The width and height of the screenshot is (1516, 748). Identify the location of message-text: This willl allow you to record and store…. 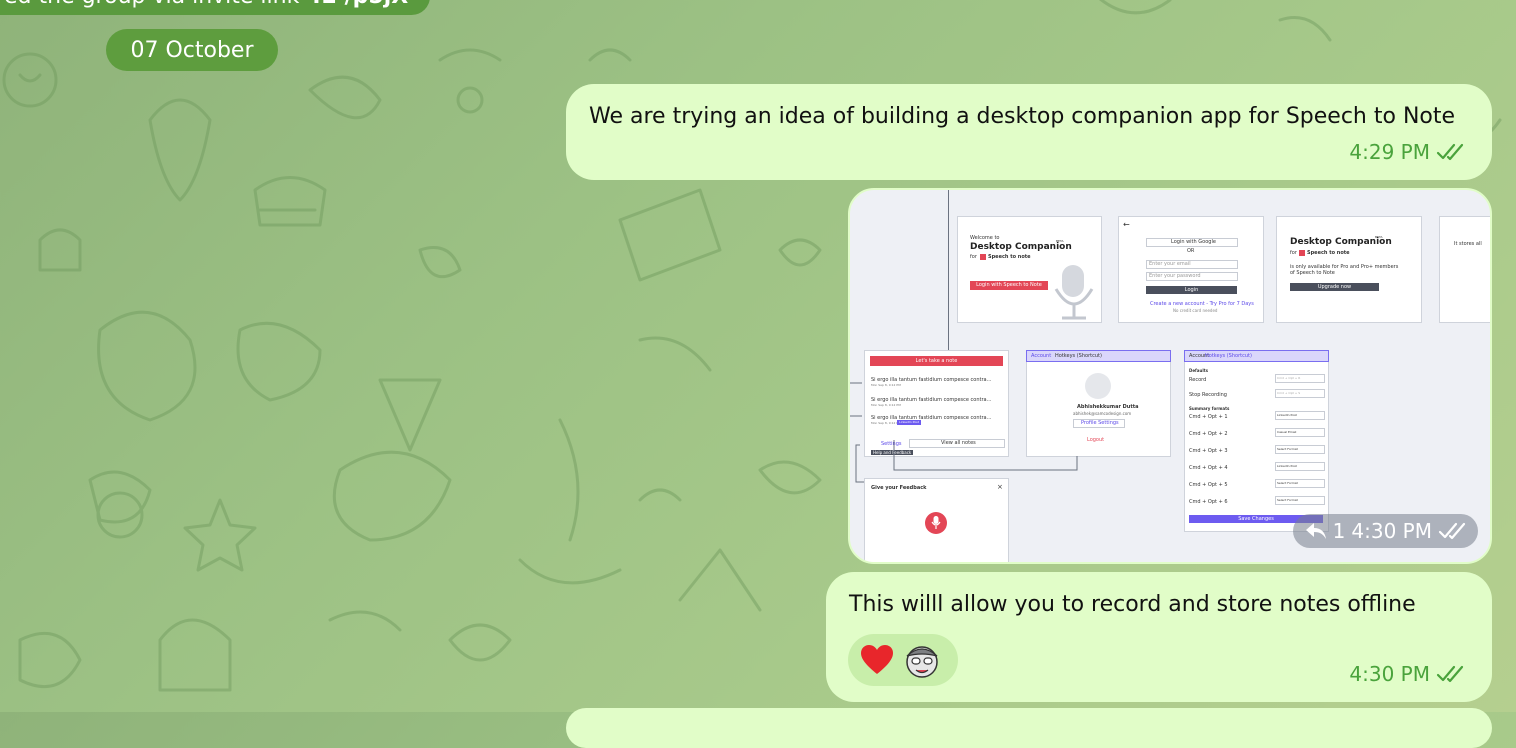
(1132, 604).